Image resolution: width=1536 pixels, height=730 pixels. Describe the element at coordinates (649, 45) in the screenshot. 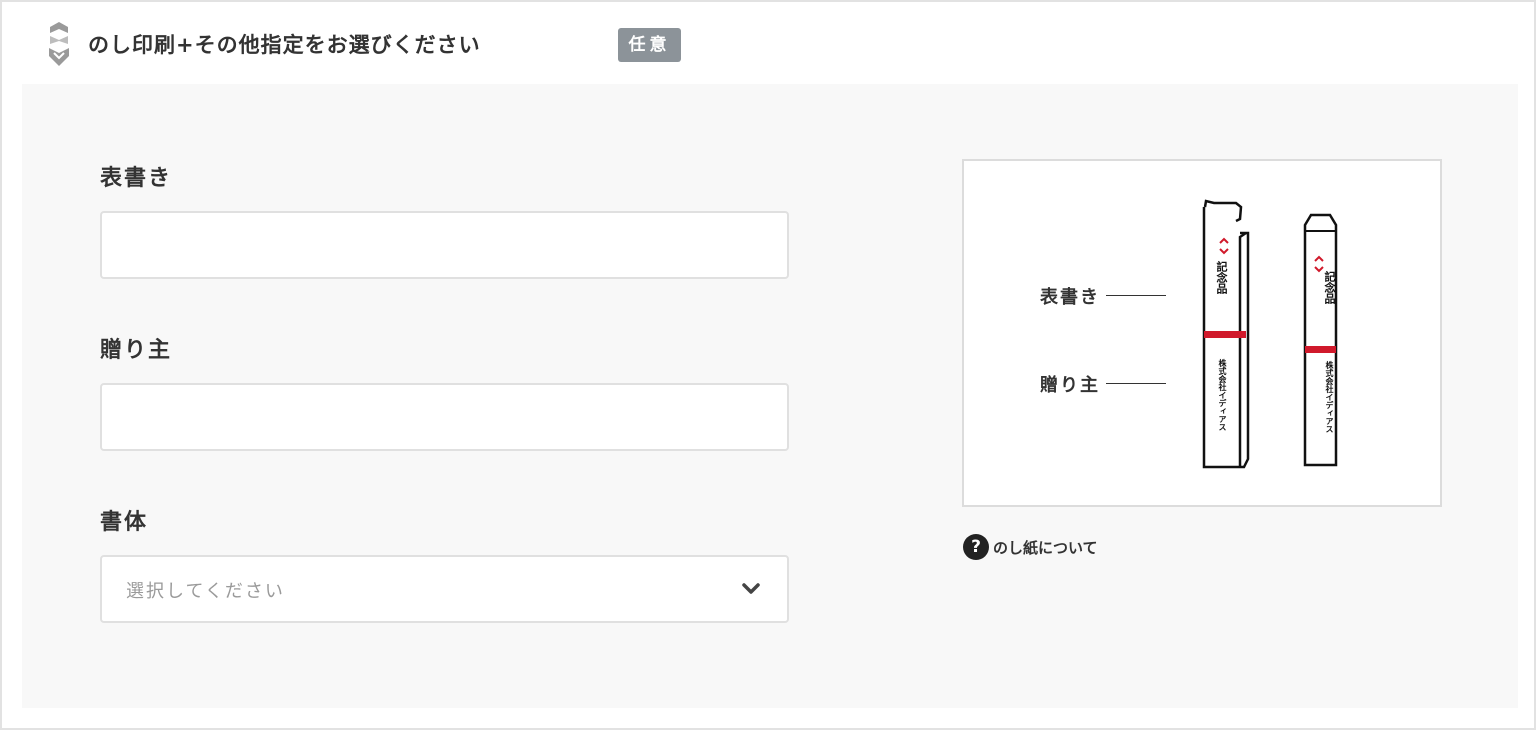

I see `optional-badge: 任意` at that location.